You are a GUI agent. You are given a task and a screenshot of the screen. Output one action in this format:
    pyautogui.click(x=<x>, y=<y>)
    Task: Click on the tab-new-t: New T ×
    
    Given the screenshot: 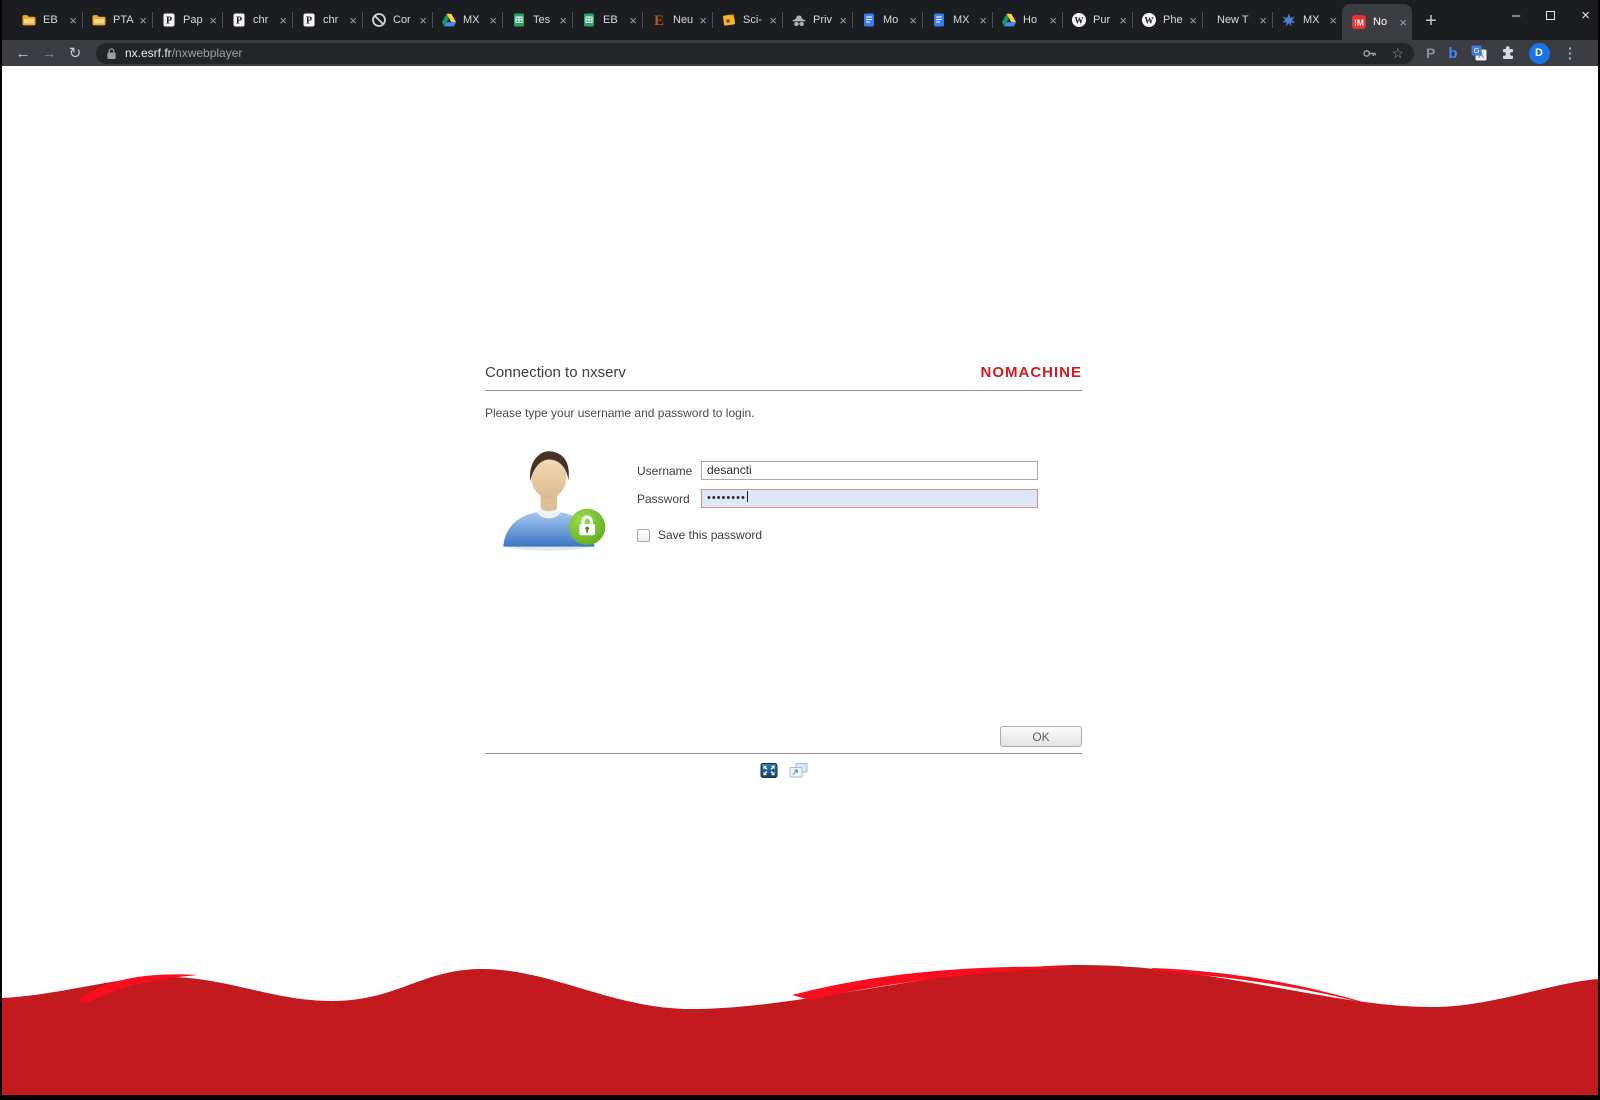 What is the action you would take?
    pyautogui.click(x=1237, y=20)
    